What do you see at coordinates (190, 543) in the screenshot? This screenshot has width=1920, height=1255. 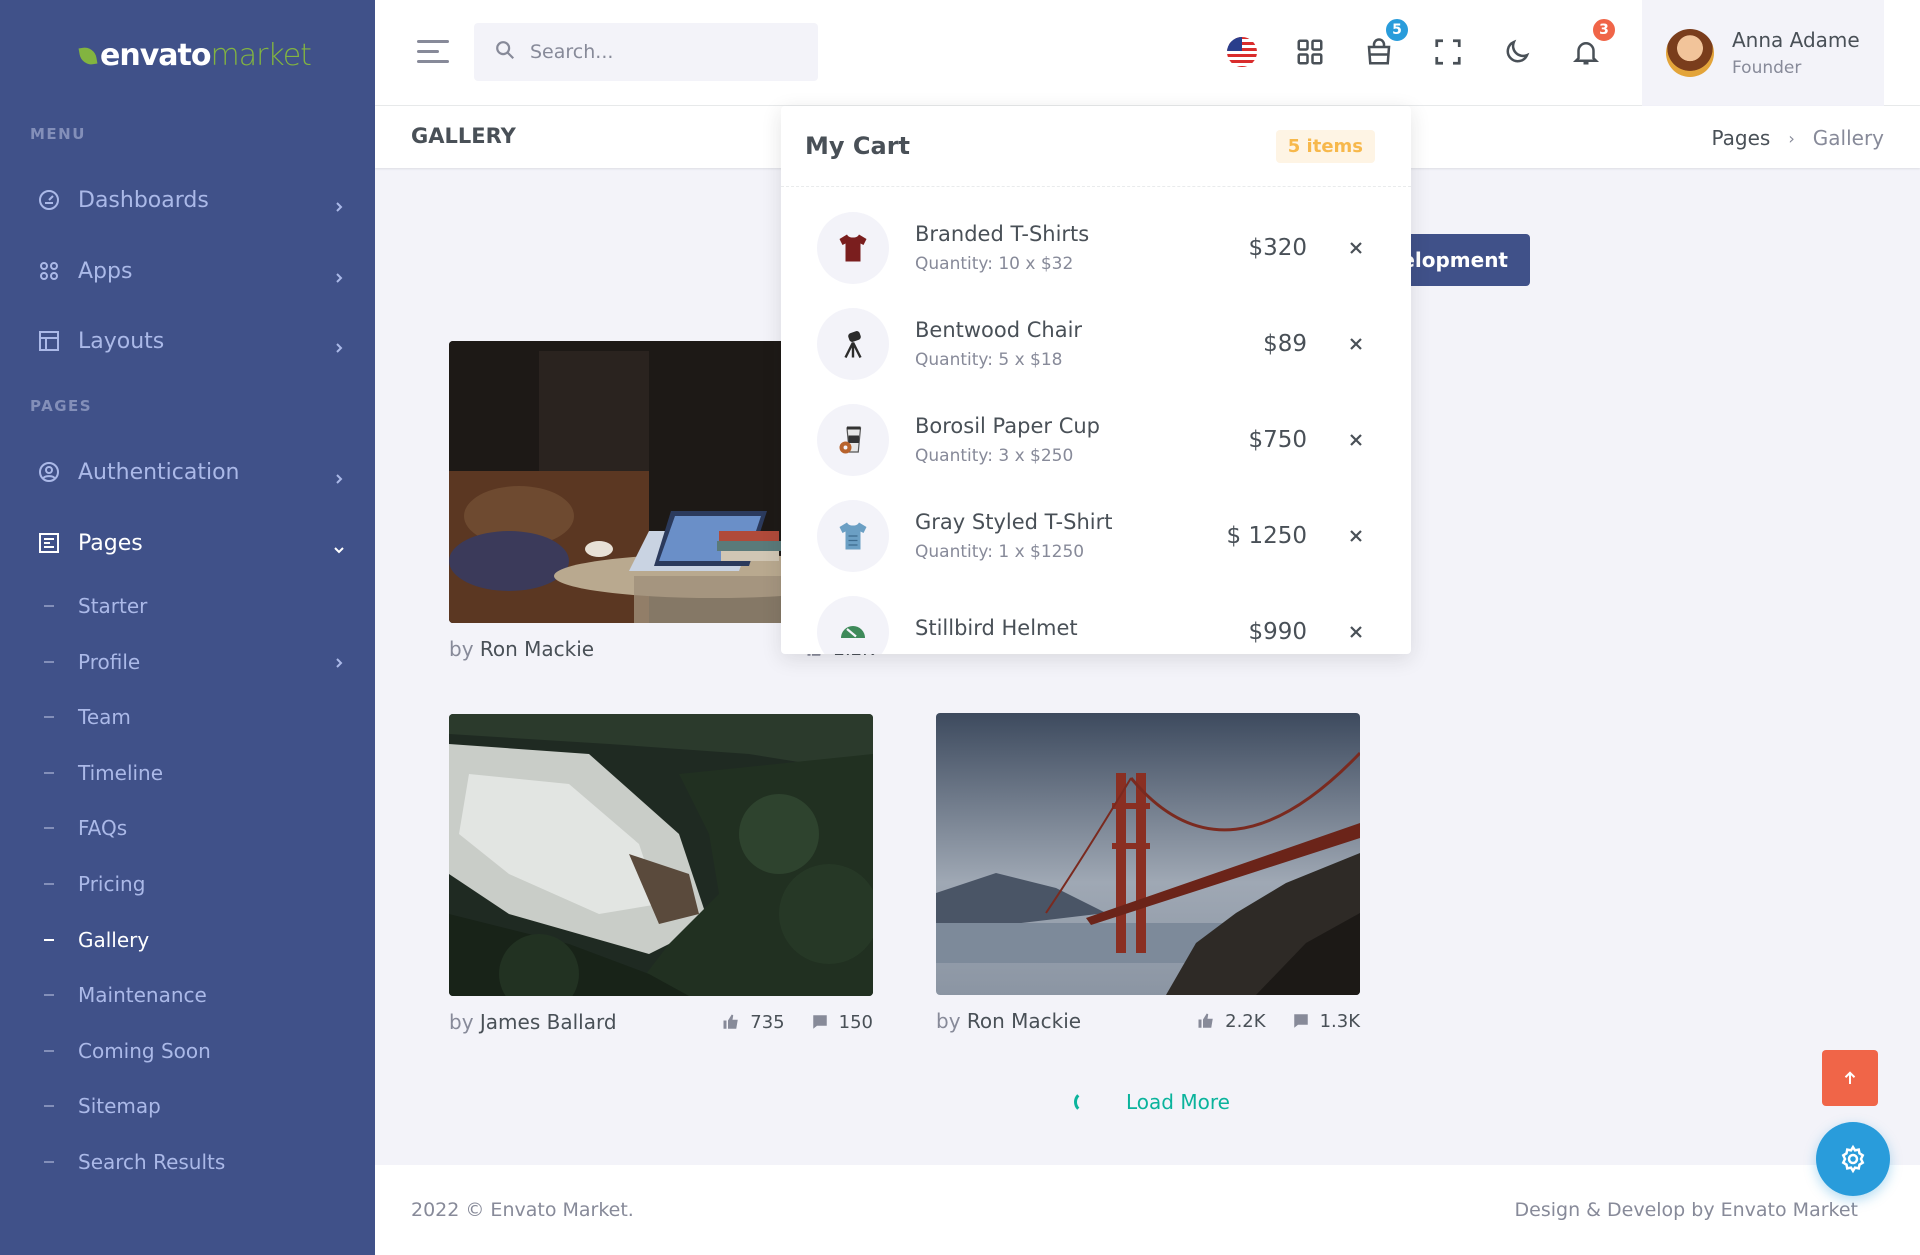 I see `sidebar-item-pages: Pages` at bounding box center [190, 543].